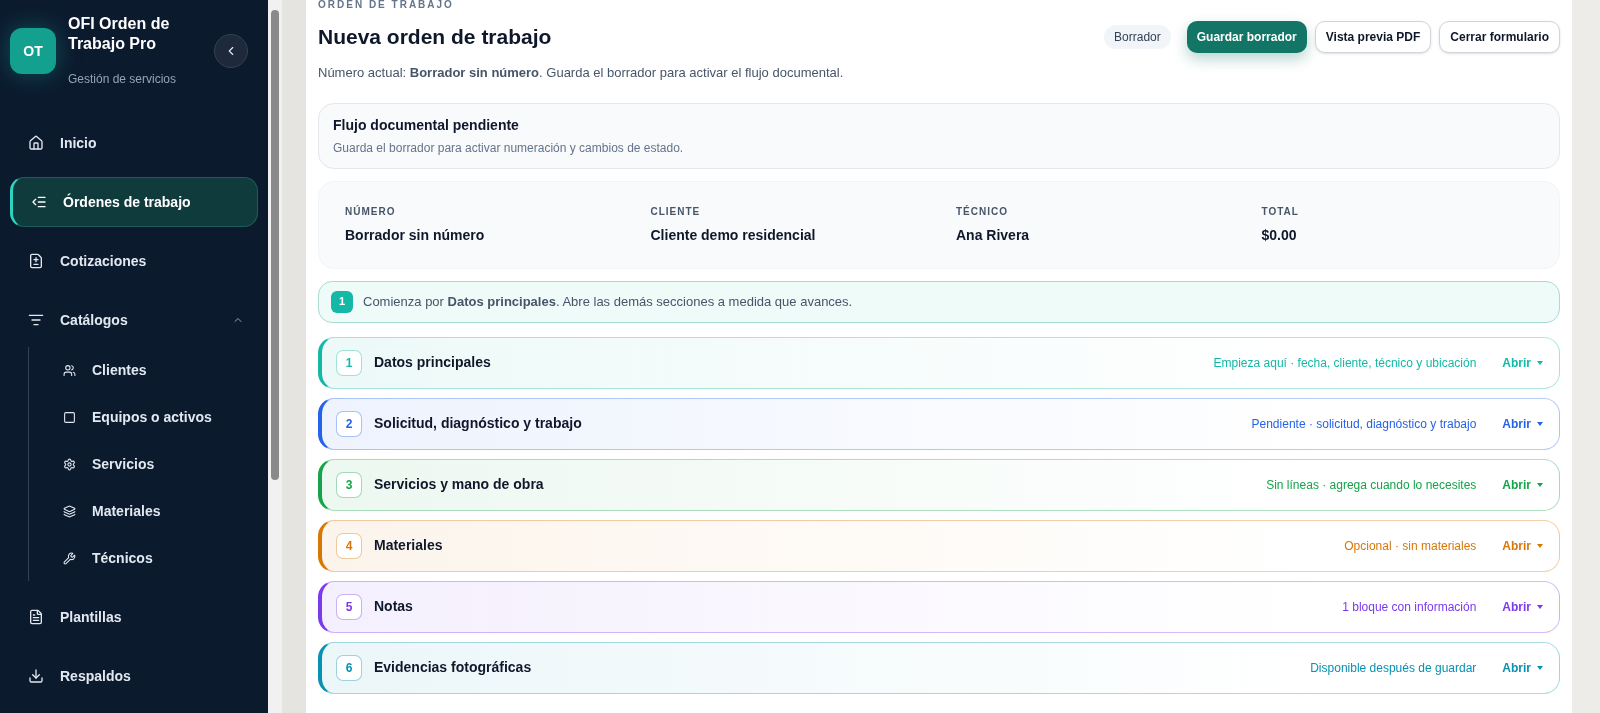 The width and height of the screenshot is (1600, 713). Describe the element at coordinates (231, 51) in the screenshot. I see `collapse-sidebar-button` at that location.